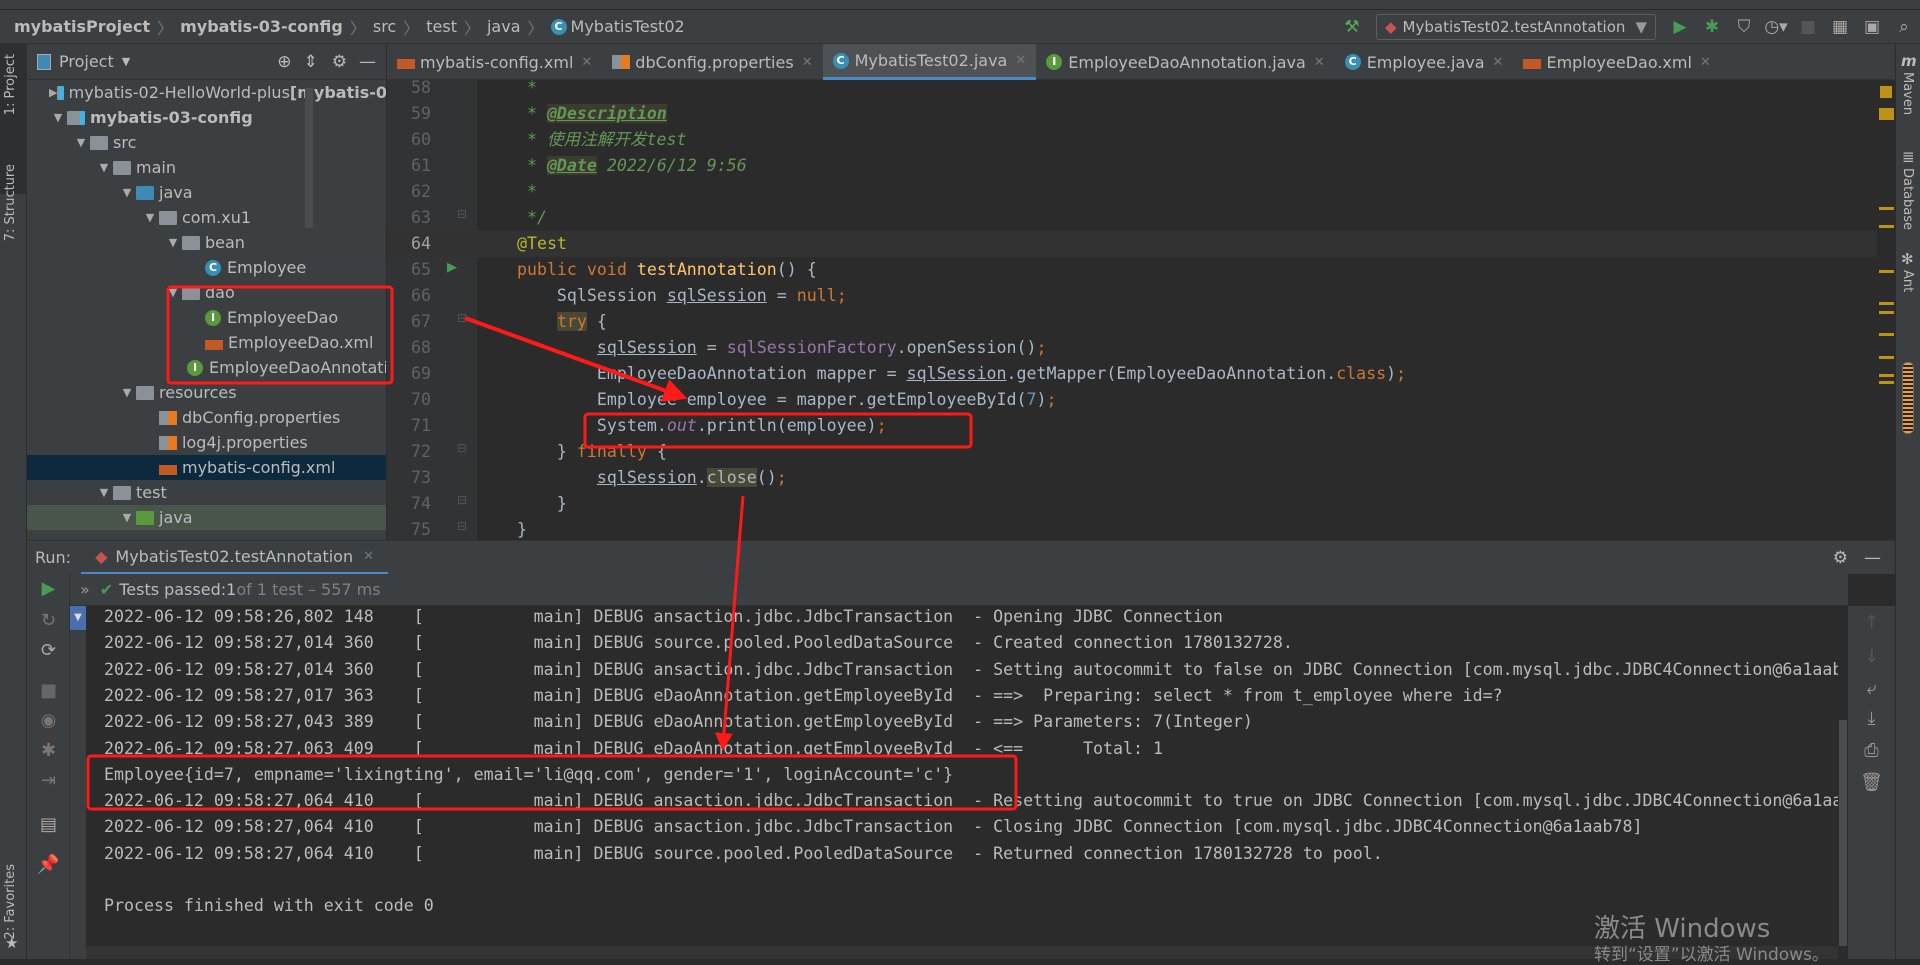  What do you see at coordinates (206, 467) in the screenshot?
I see `tree-item: mybatis-config.xml` at bounding box center [206, 467].